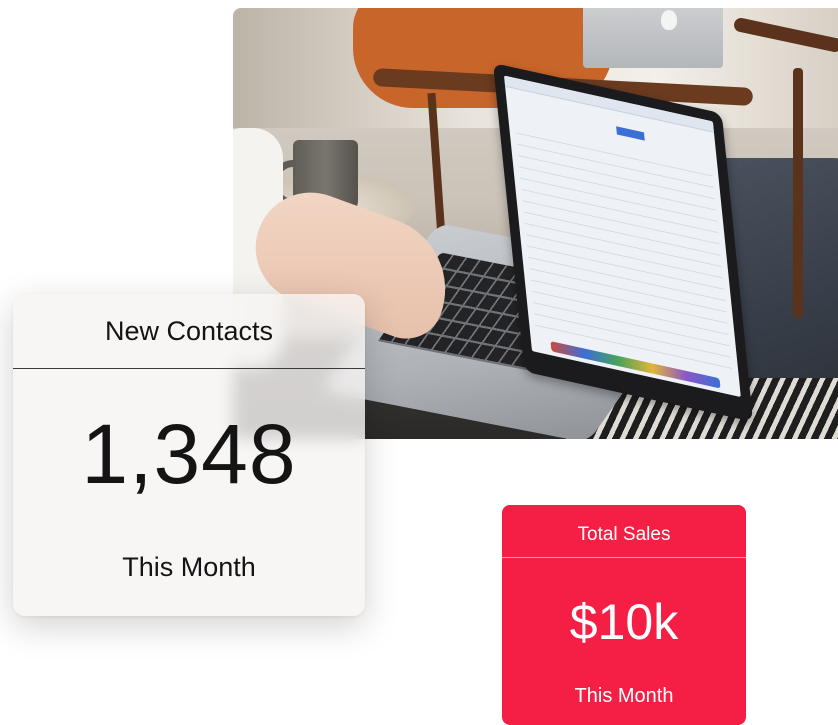 This screenshot has height=725, width=838. Describe the element at coordinates (630, 133) in the screenshot. I see `display-button` at that location.